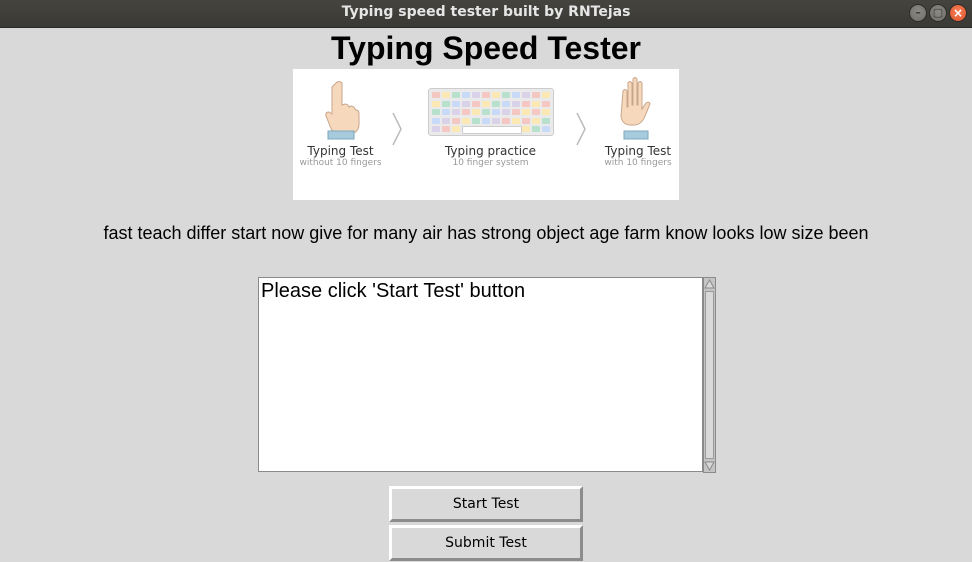 The image size is (972, 562). I want to click on maximize-button: ▢, so click(938, 13).